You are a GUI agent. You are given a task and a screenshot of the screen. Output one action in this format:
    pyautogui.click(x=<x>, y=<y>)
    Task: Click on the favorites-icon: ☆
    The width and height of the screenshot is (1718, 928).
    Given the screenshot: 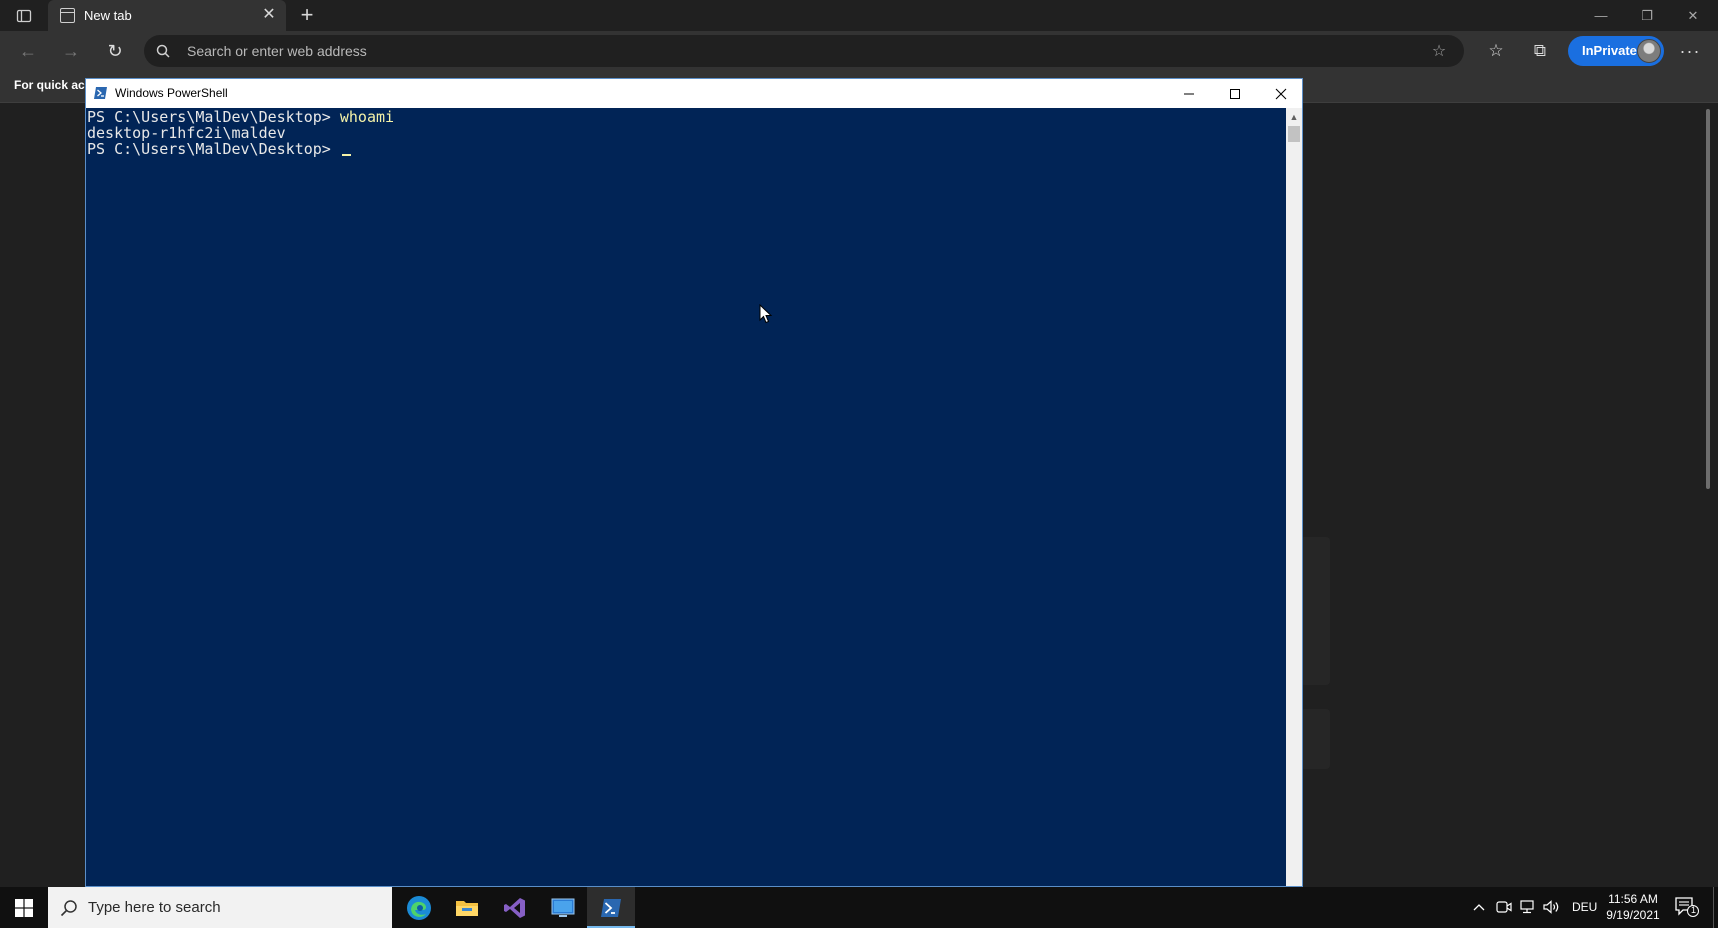 What is the action you would take?
    pyautogui.click(x=1496, y=51)
    